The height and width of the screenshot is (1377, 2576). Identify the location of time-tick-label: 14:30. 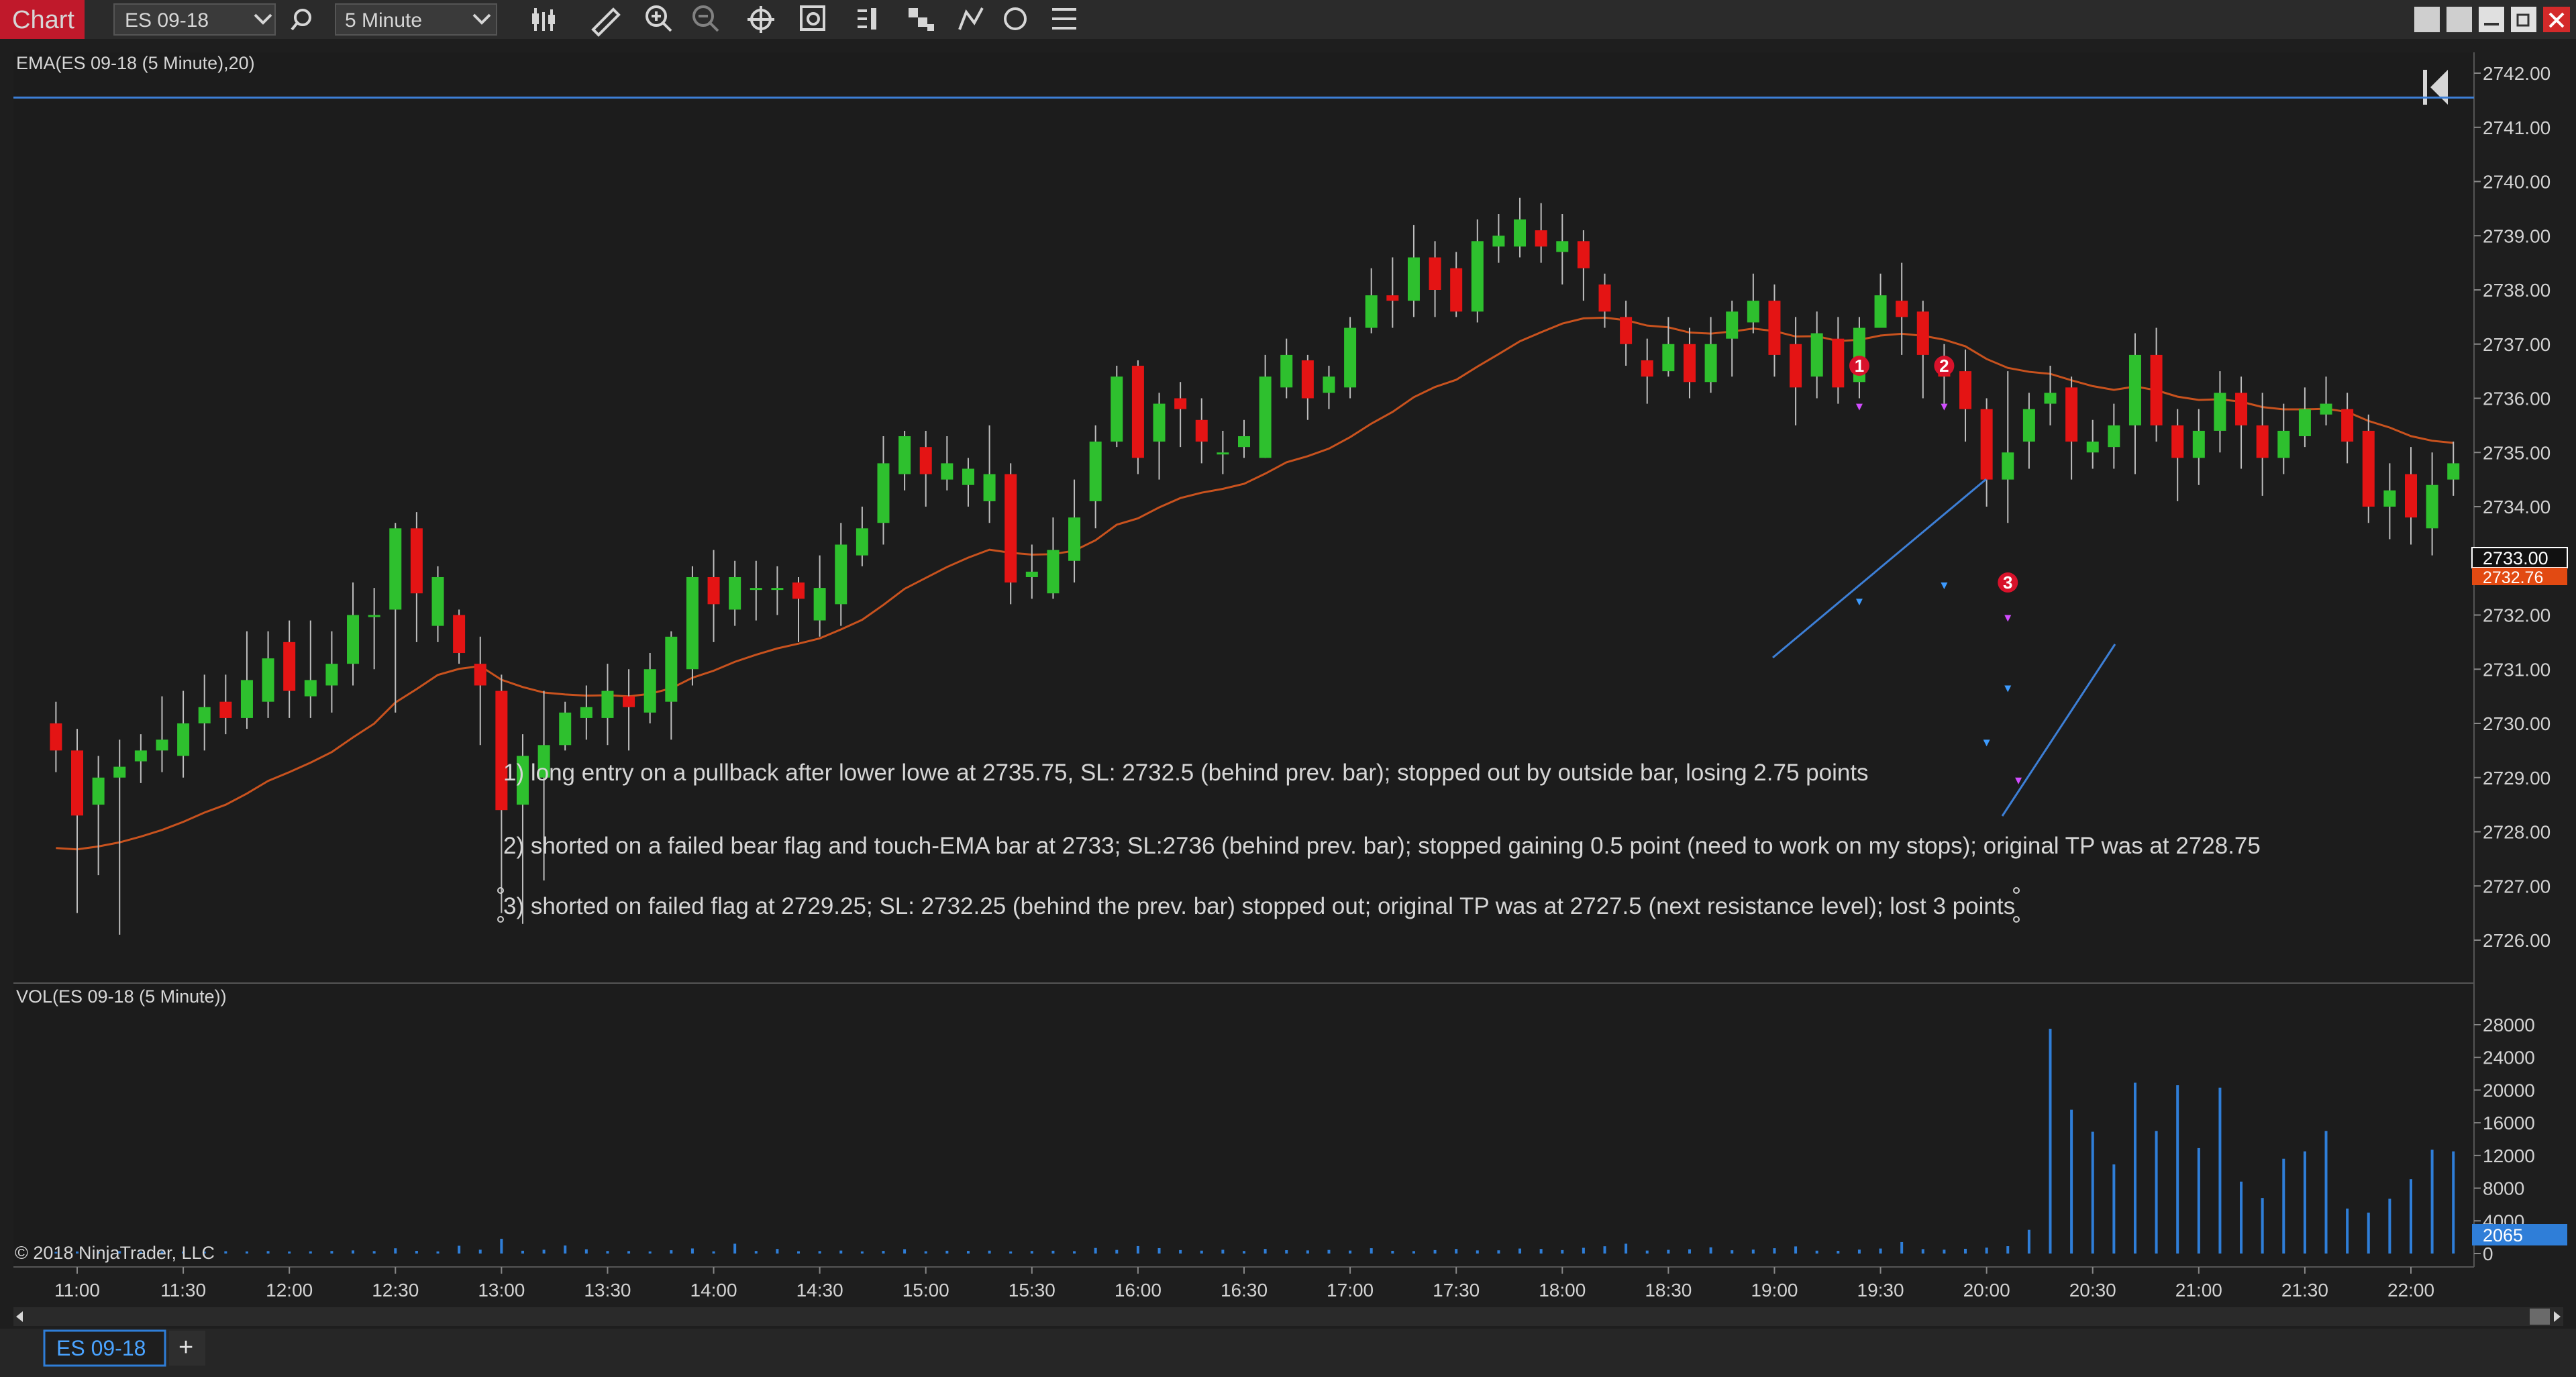
(819, 1290).